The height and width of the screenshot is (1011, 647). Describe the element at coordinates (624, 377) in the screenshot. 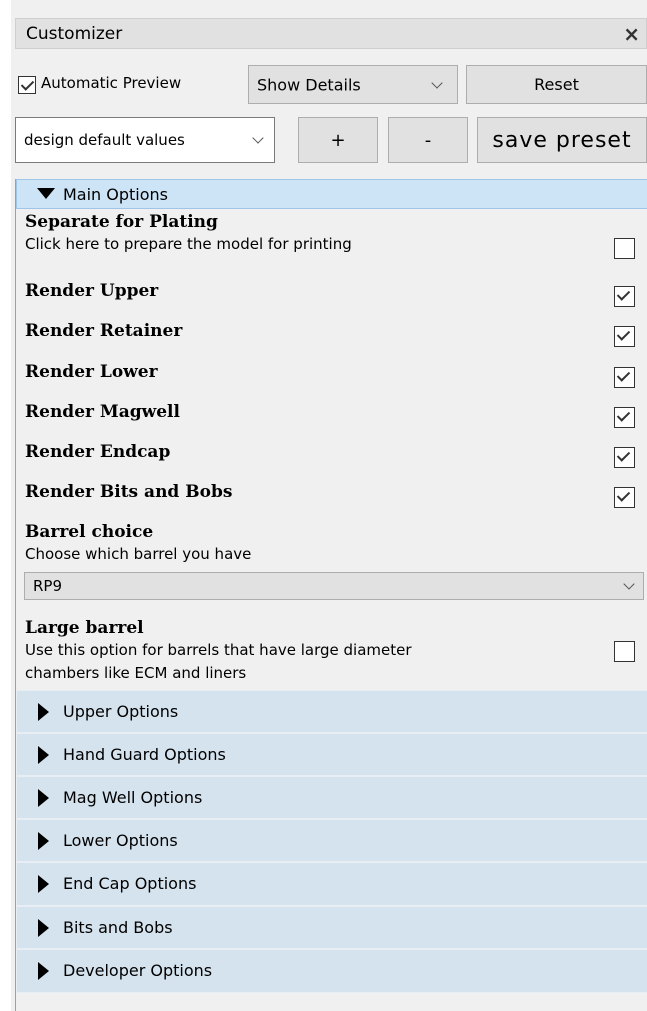

I see `render-lower-checkbox` at that location.